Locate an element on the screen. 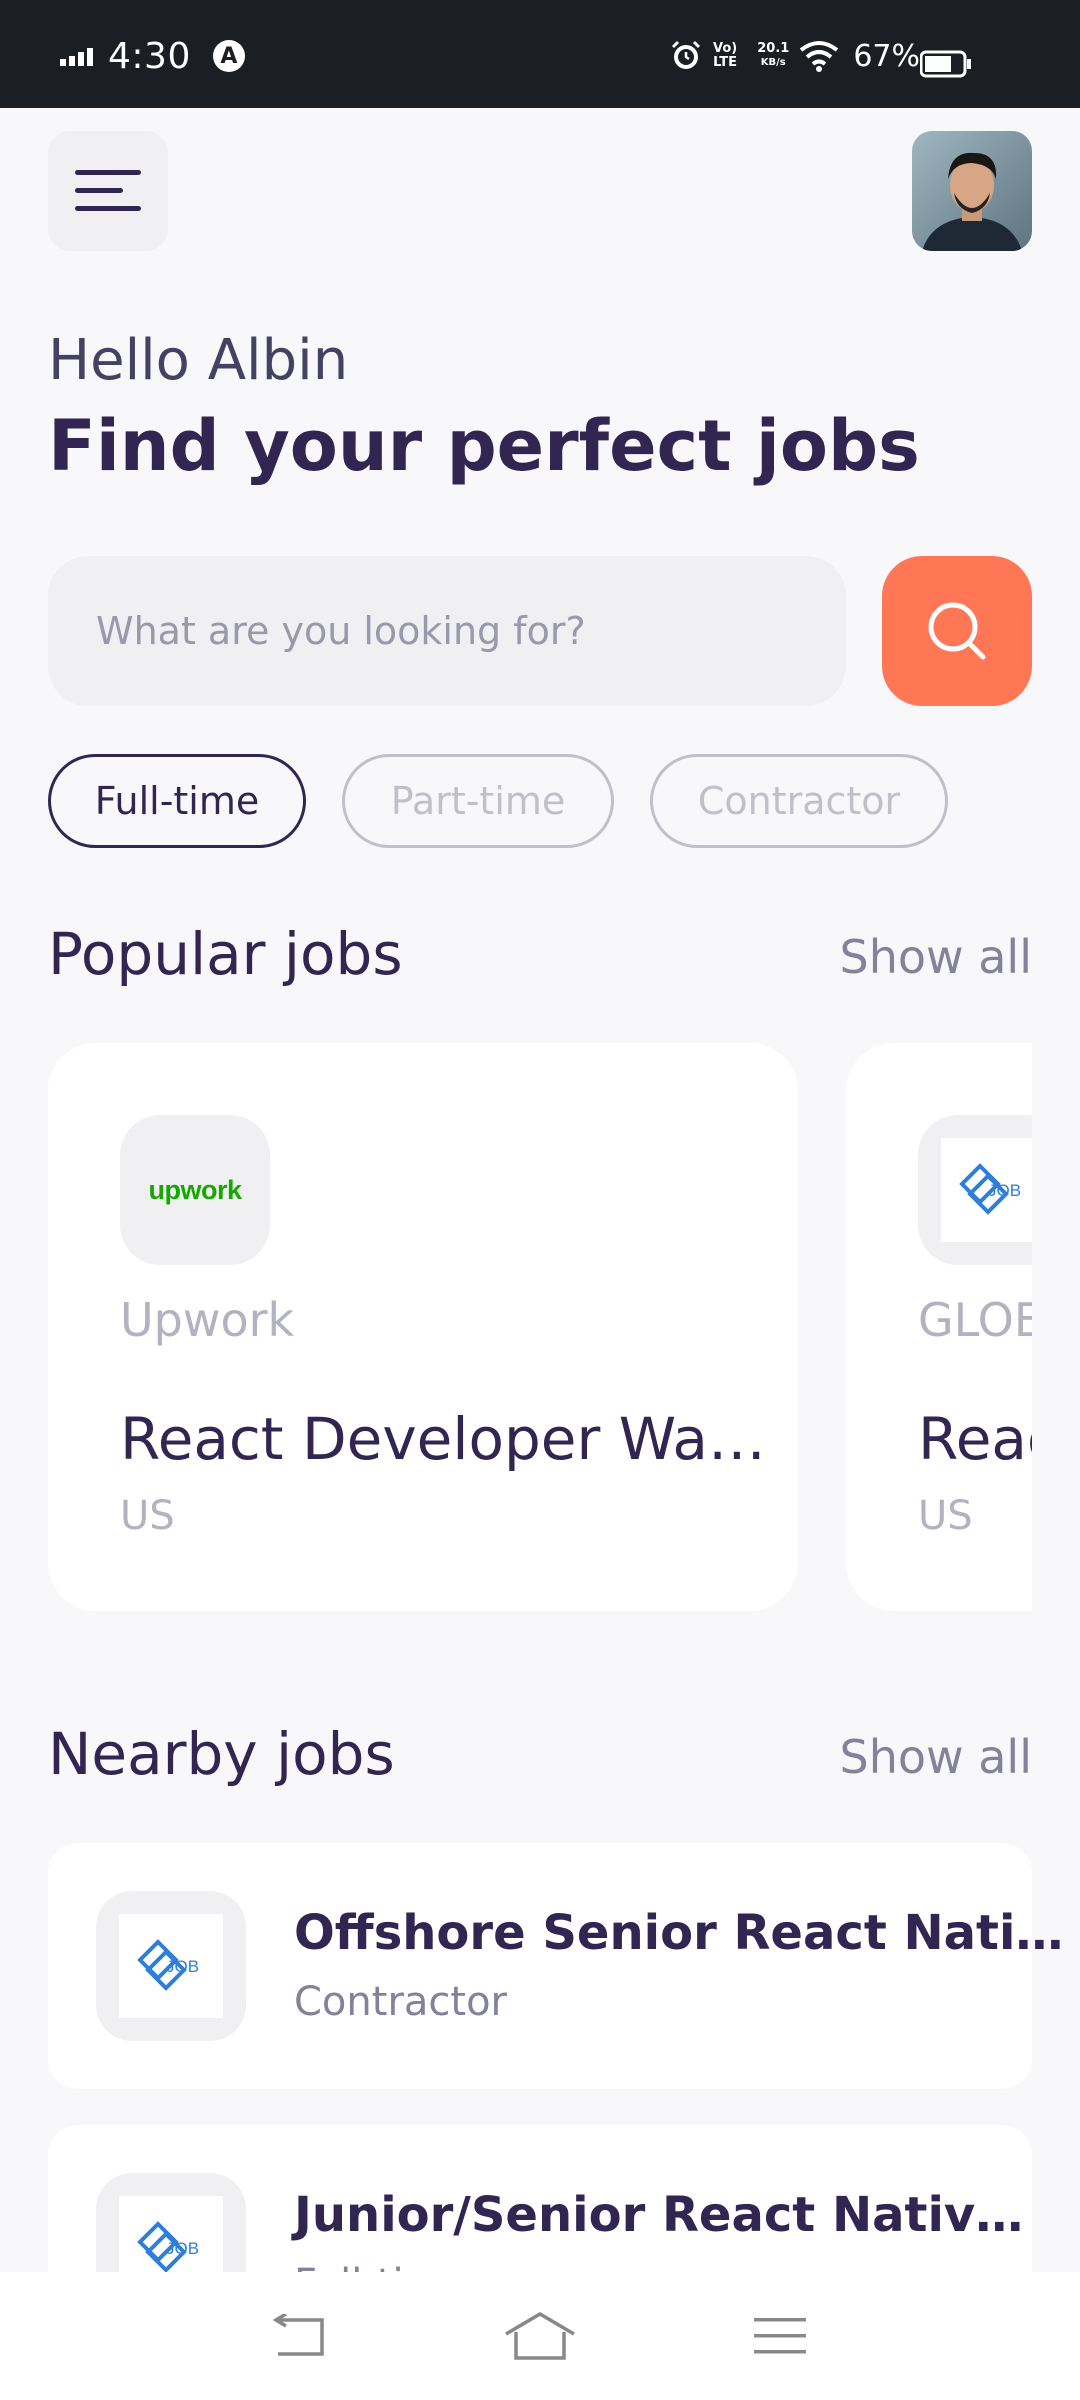 The width and height of the screenshot is (1080, 2400). company-logo: upwork is located at coordinates (195, 1190).